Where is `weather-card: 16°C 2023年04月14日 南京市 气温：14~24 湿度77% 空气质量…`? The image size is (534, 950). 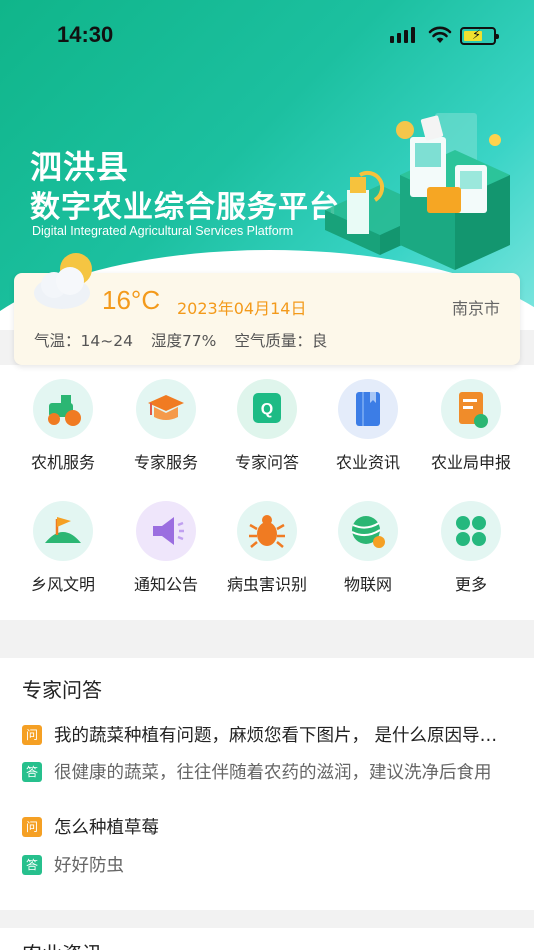
weather-card: 16°C 2023年04月14日 南京市 气温：14~24 湿度77% 空气质量… is located at coordinates (267, 309).